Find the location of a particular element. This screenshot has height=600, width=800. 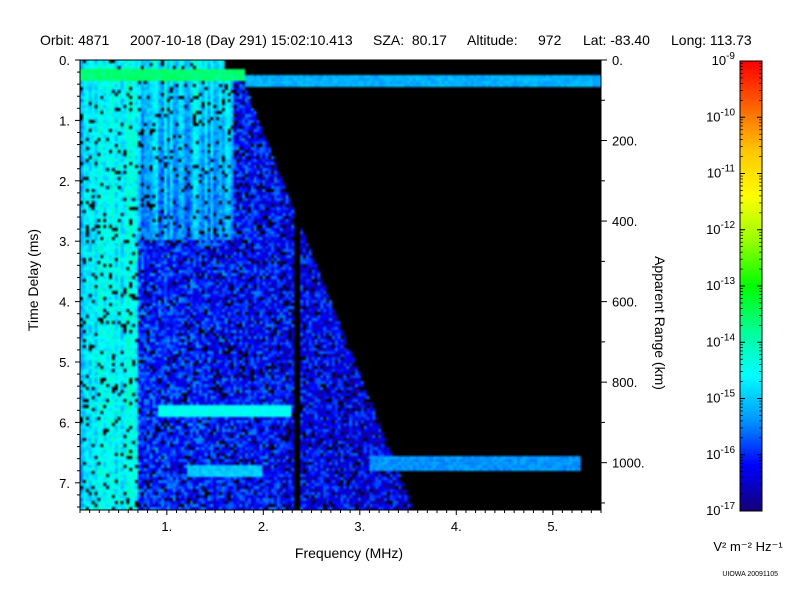

range-tick-label: 200. is located at coordinates (624, 141).